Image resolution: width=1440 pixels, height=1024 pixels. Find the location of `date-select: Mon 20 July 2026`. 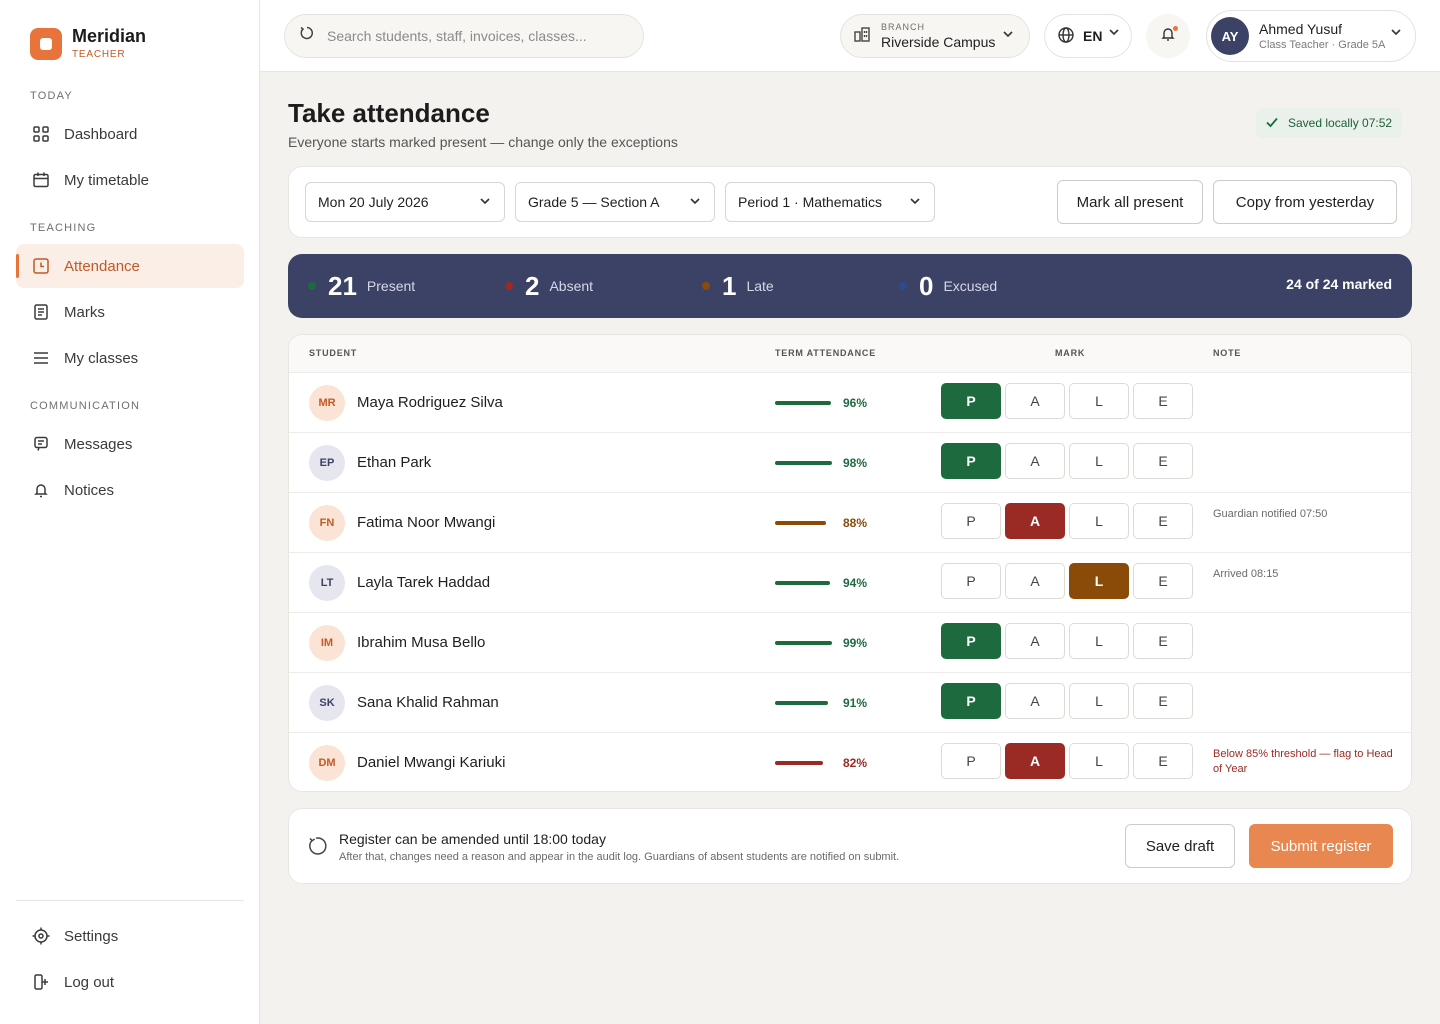

date-select: Mon 20 July 2026 is located at coordinates (405, 202).